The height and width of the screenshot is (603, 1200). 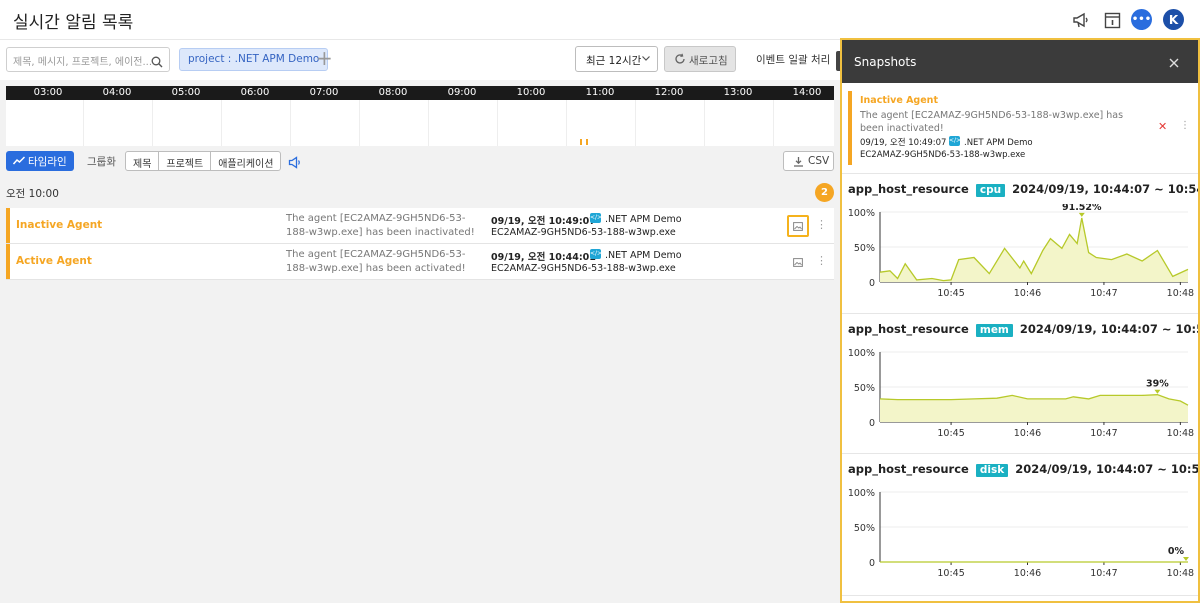 I want to click on bulk-process-button: 이벤트 일괄 처리, so click(x=793, y=59).